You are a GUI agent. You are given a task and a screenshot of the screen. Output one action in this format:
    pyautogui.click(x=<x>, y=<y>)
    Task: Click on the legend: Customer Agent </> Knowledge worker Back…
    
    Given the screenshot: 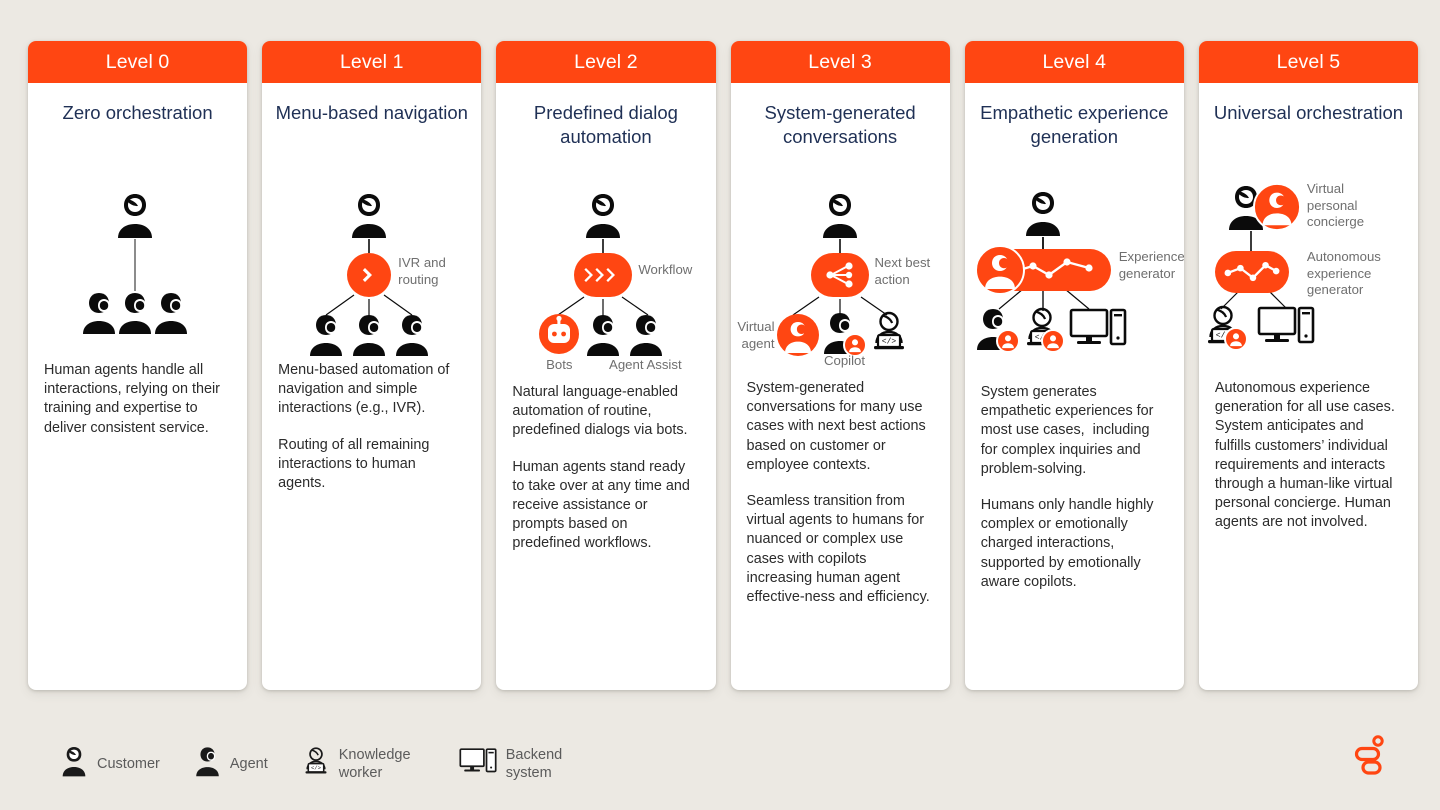 What is the action you would take?
    pyautogui.click(x=326, y=763)
    